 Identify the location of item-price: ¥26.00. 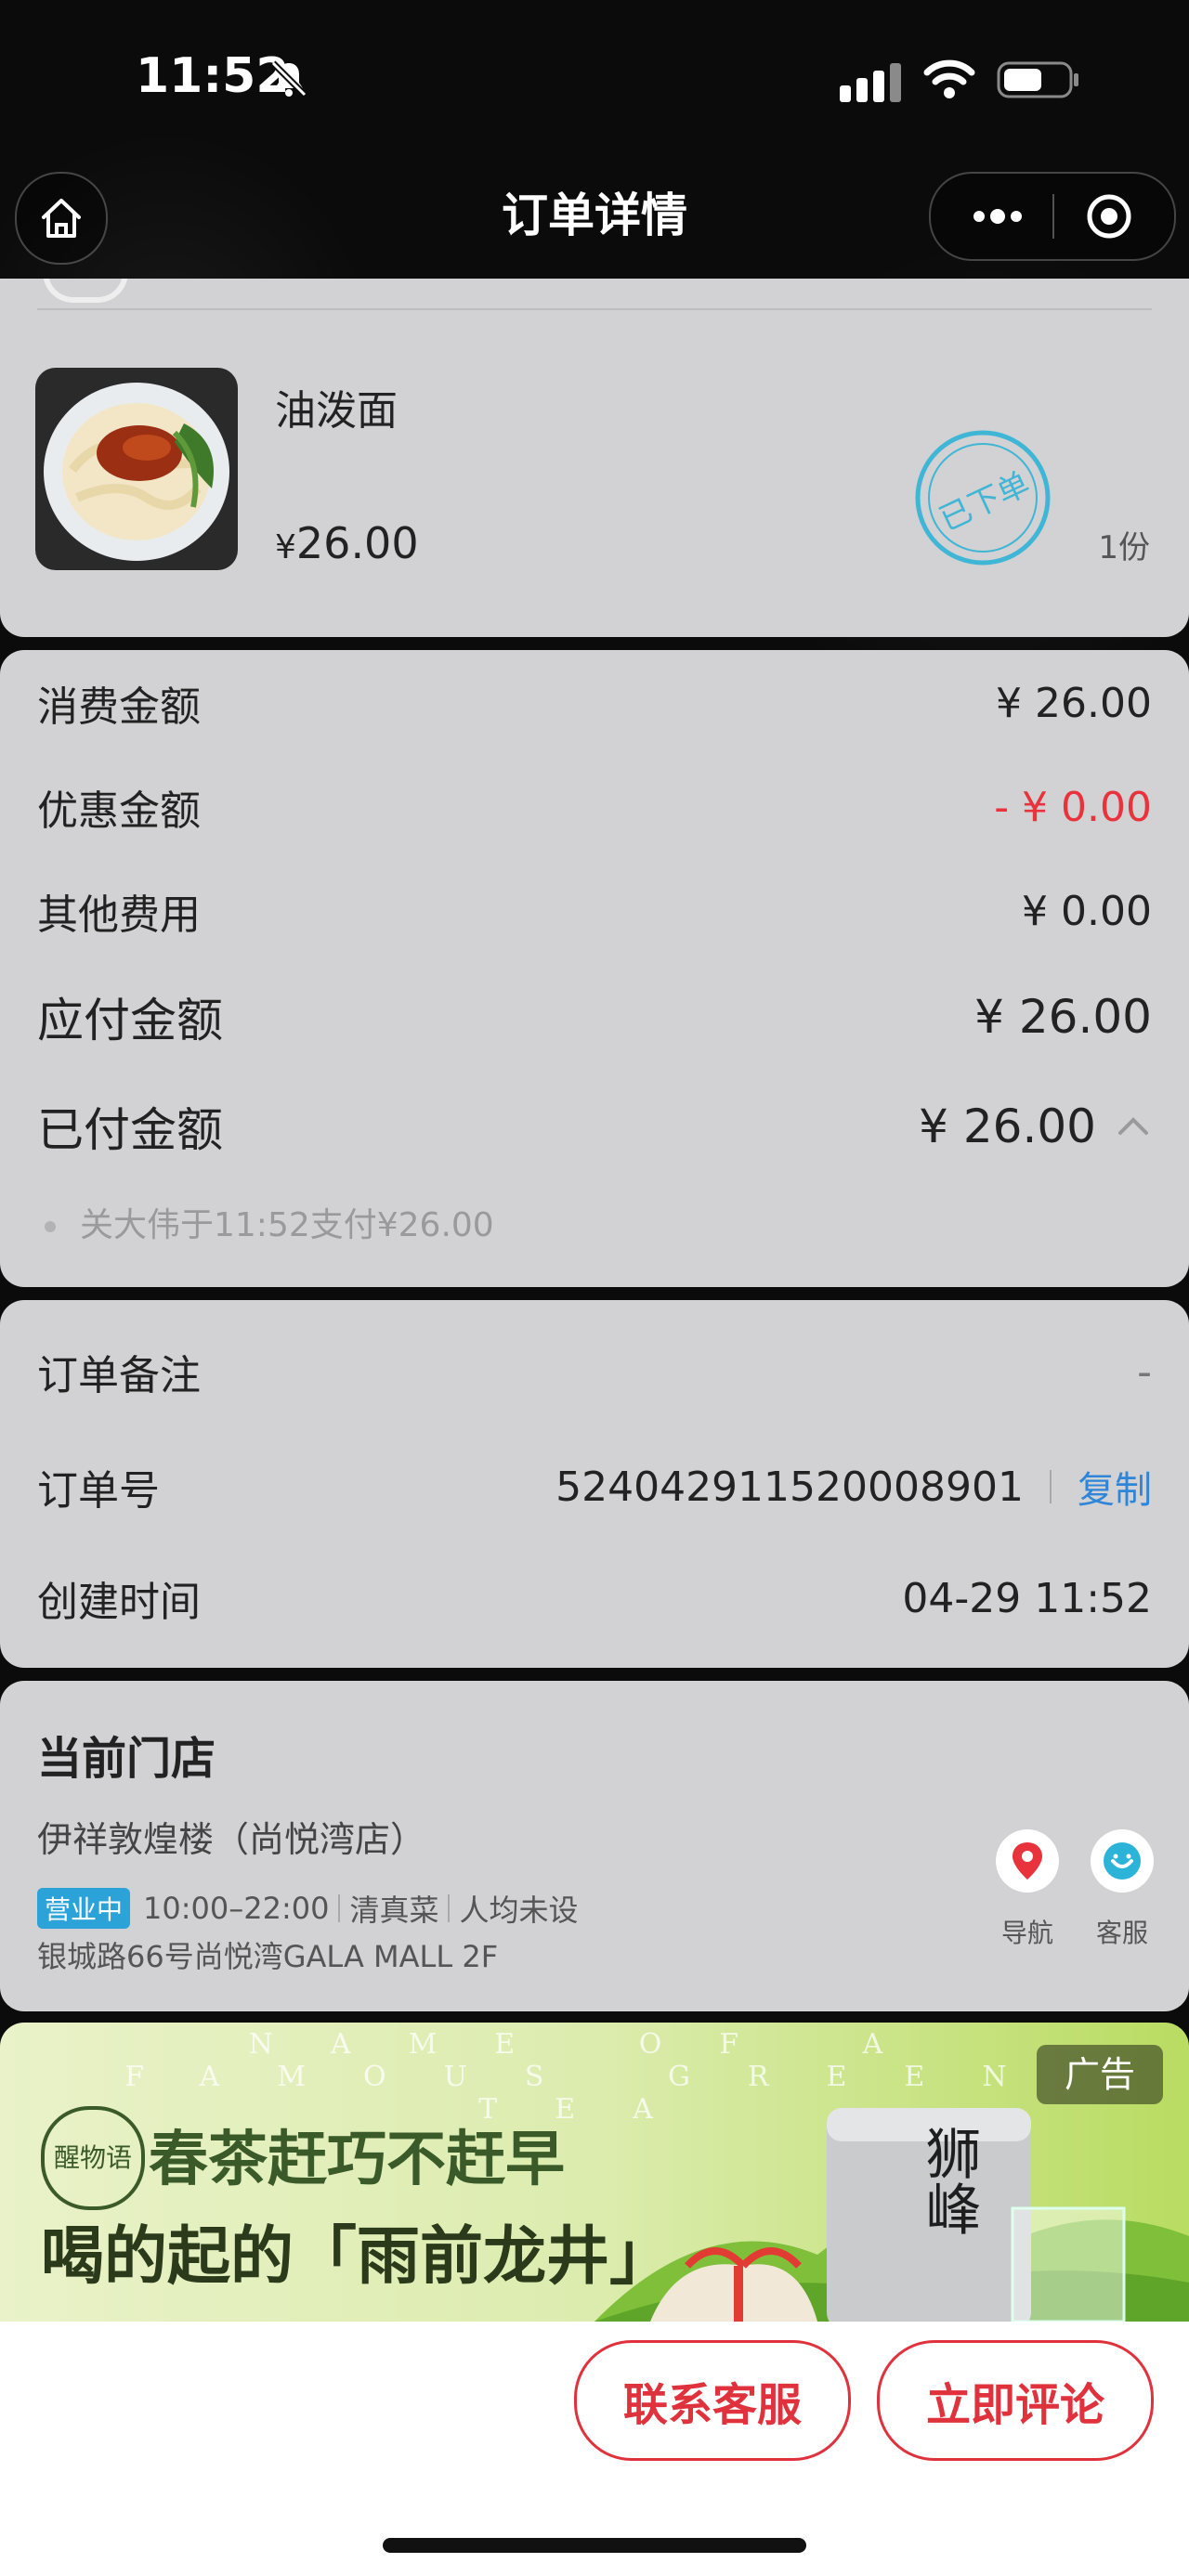
(347, 543).